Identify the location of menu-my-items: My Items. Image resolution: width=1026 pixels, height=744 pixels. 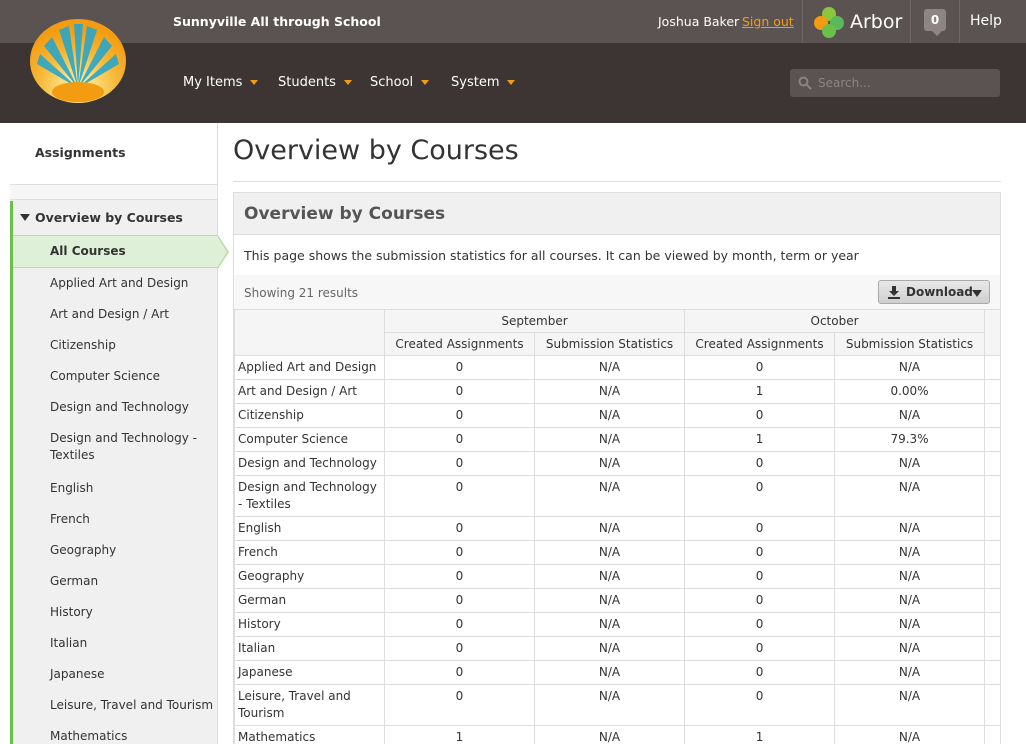
(221, 82).